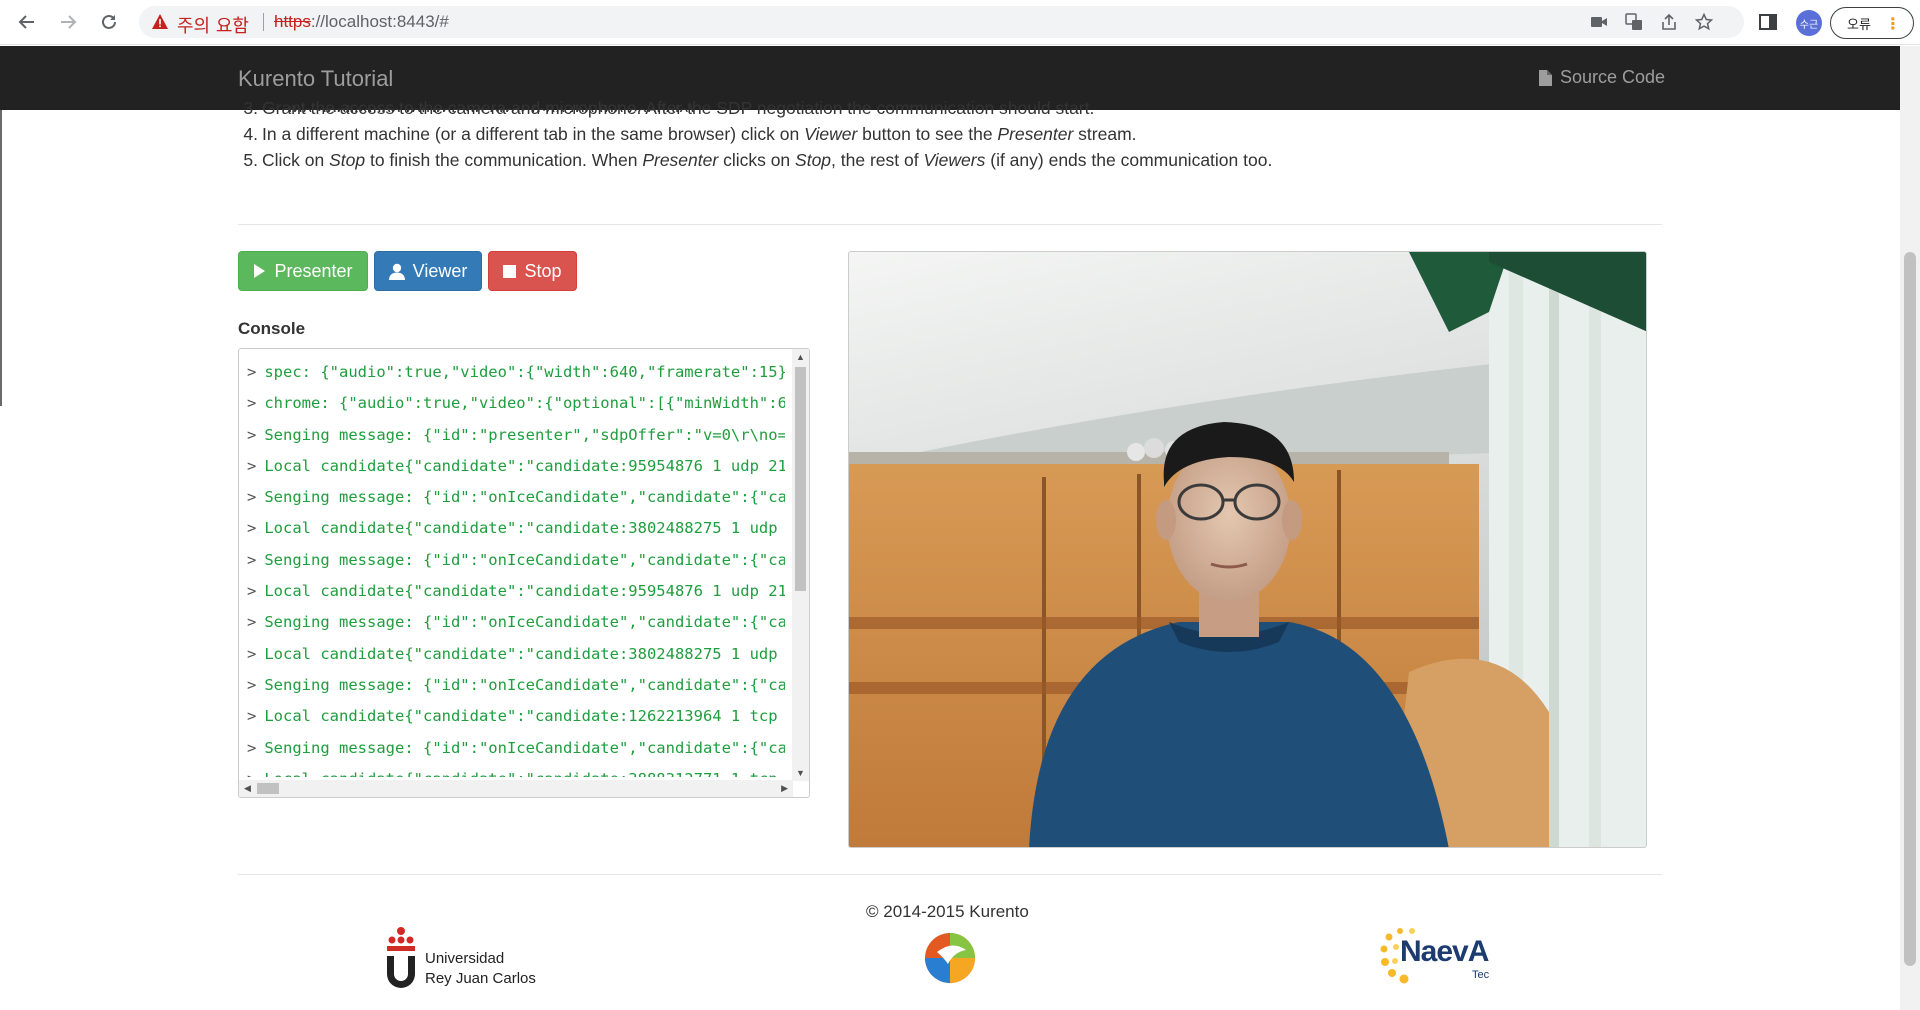 The width and height of the screenshot is (1920, 1010). What do you see at coordinates (1599, 22) in the screenshot?
I see `camera-icon` at bounding box center [1599, 22].